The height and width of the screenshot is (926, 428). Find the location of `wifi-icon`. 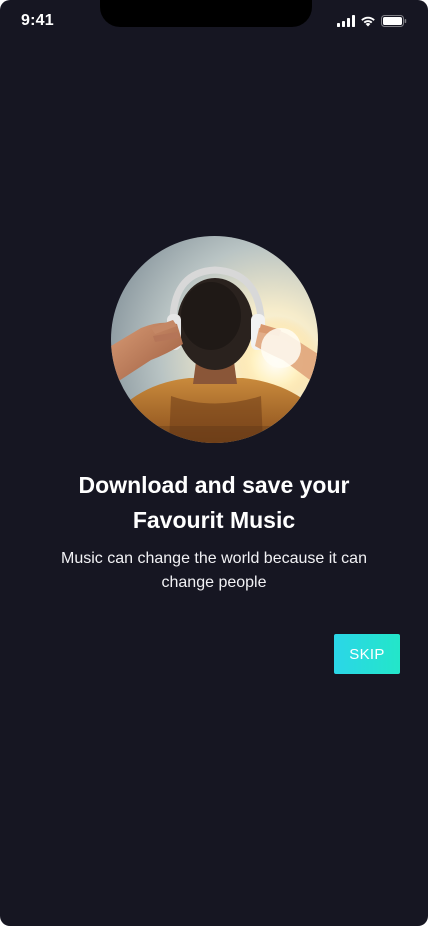

wifi-icon is located at coordinates (368, 21).